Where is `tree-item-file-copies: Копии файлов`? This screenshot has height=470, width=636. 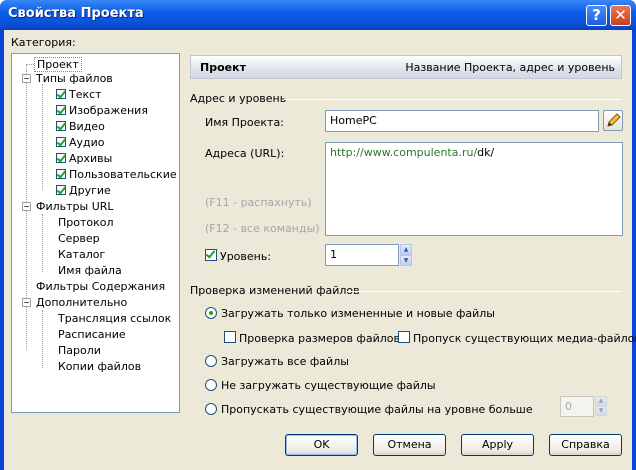
tree-item-file-copies: Копии файлов is located at coordinates (99, 366).